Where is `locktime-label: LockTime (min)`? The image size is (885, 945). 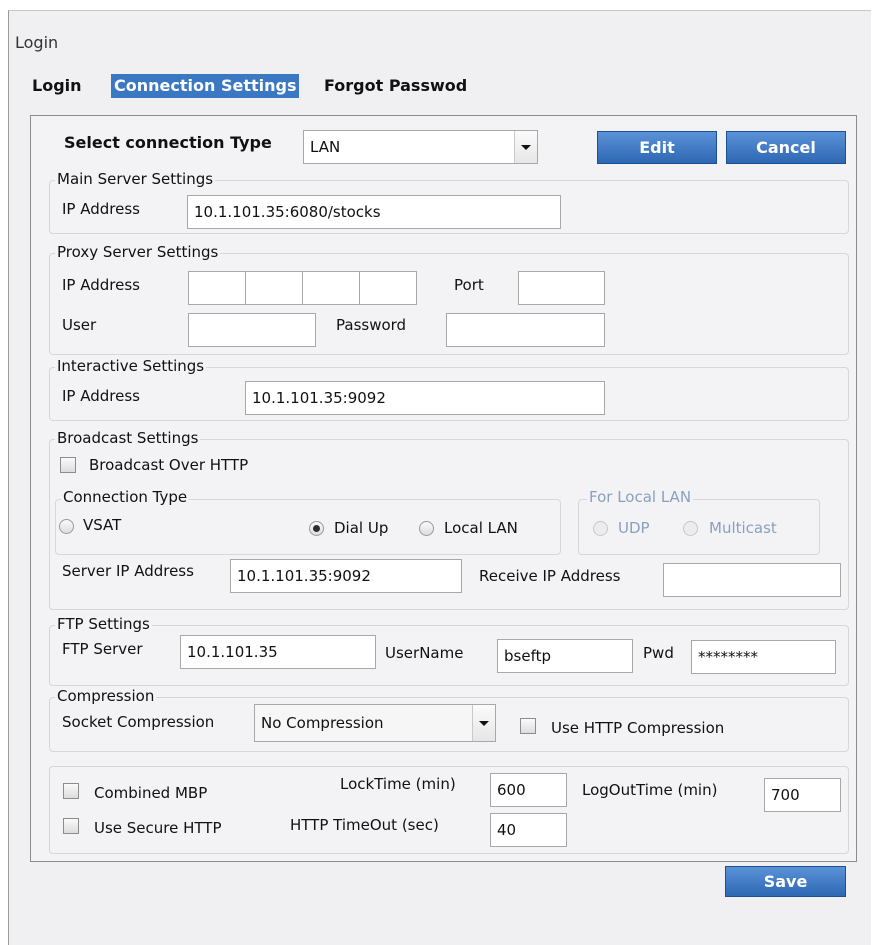 locktime-label: LockTime (min) is located at coordinates (398, 784).